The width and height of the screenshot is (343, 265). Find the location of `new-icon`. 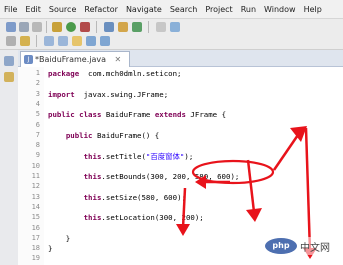

new-icon is located at coordinates (11, 27).